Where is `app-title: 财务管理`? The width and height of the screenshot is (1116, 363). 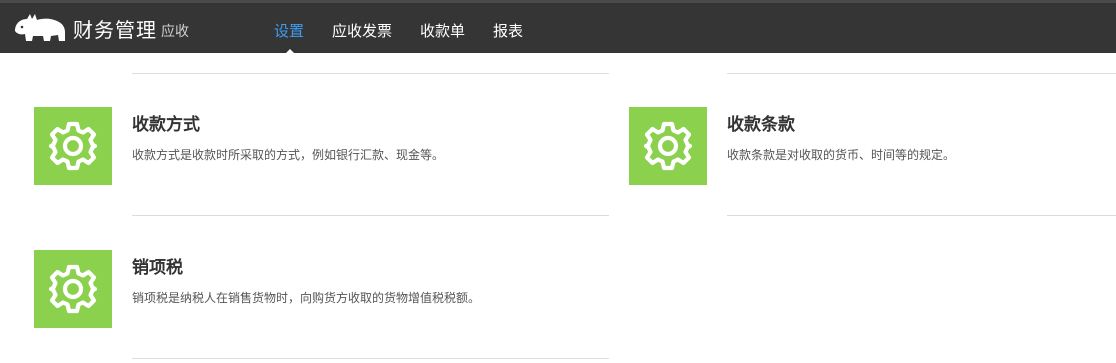
app-title: 财务管理 is located at coordinates (115, 29).